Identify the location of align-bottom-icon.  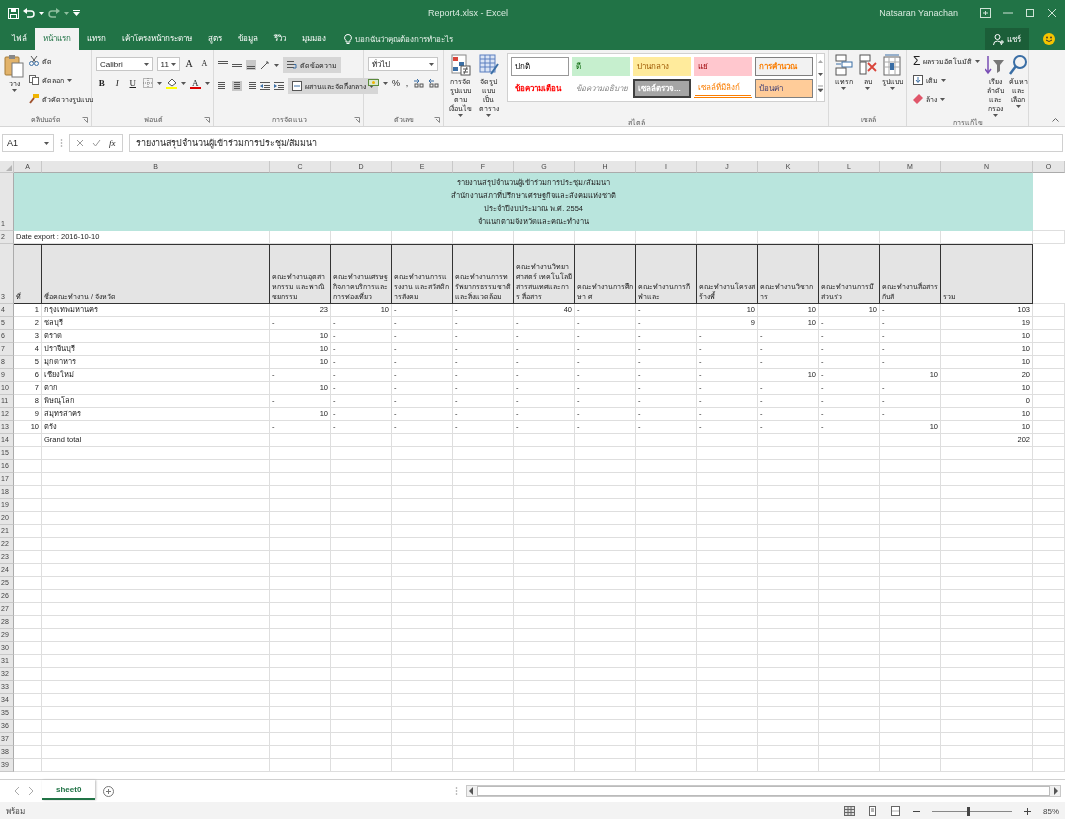
(251, 65).